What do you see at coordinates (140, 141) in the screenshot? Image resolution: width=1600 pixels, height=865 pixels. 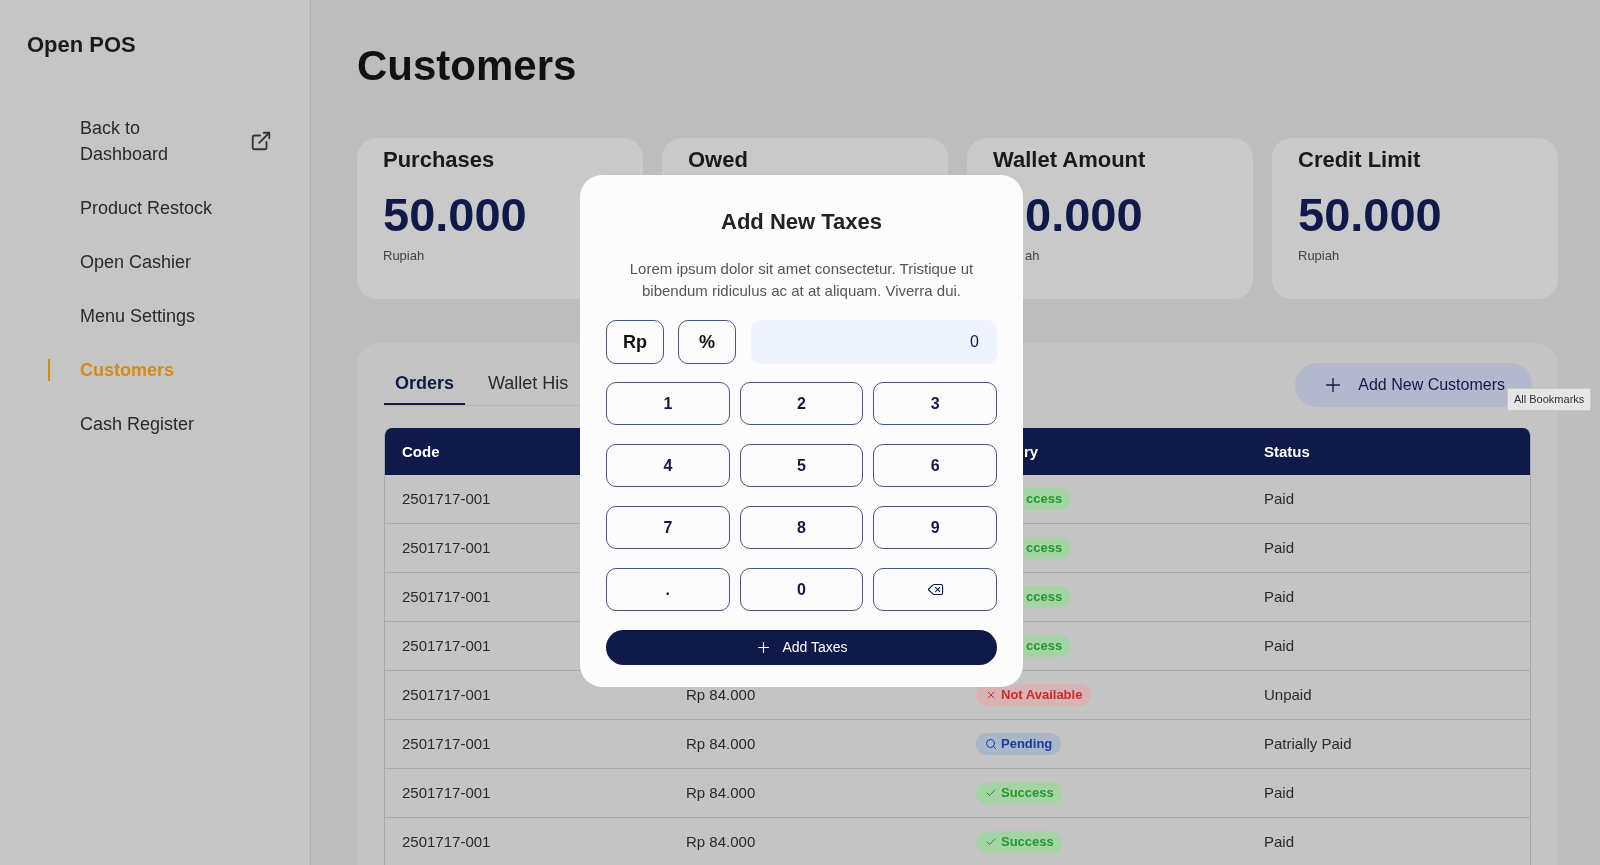 I see `nav-link: Back to Dashboard` at bounding box center [140, 141].